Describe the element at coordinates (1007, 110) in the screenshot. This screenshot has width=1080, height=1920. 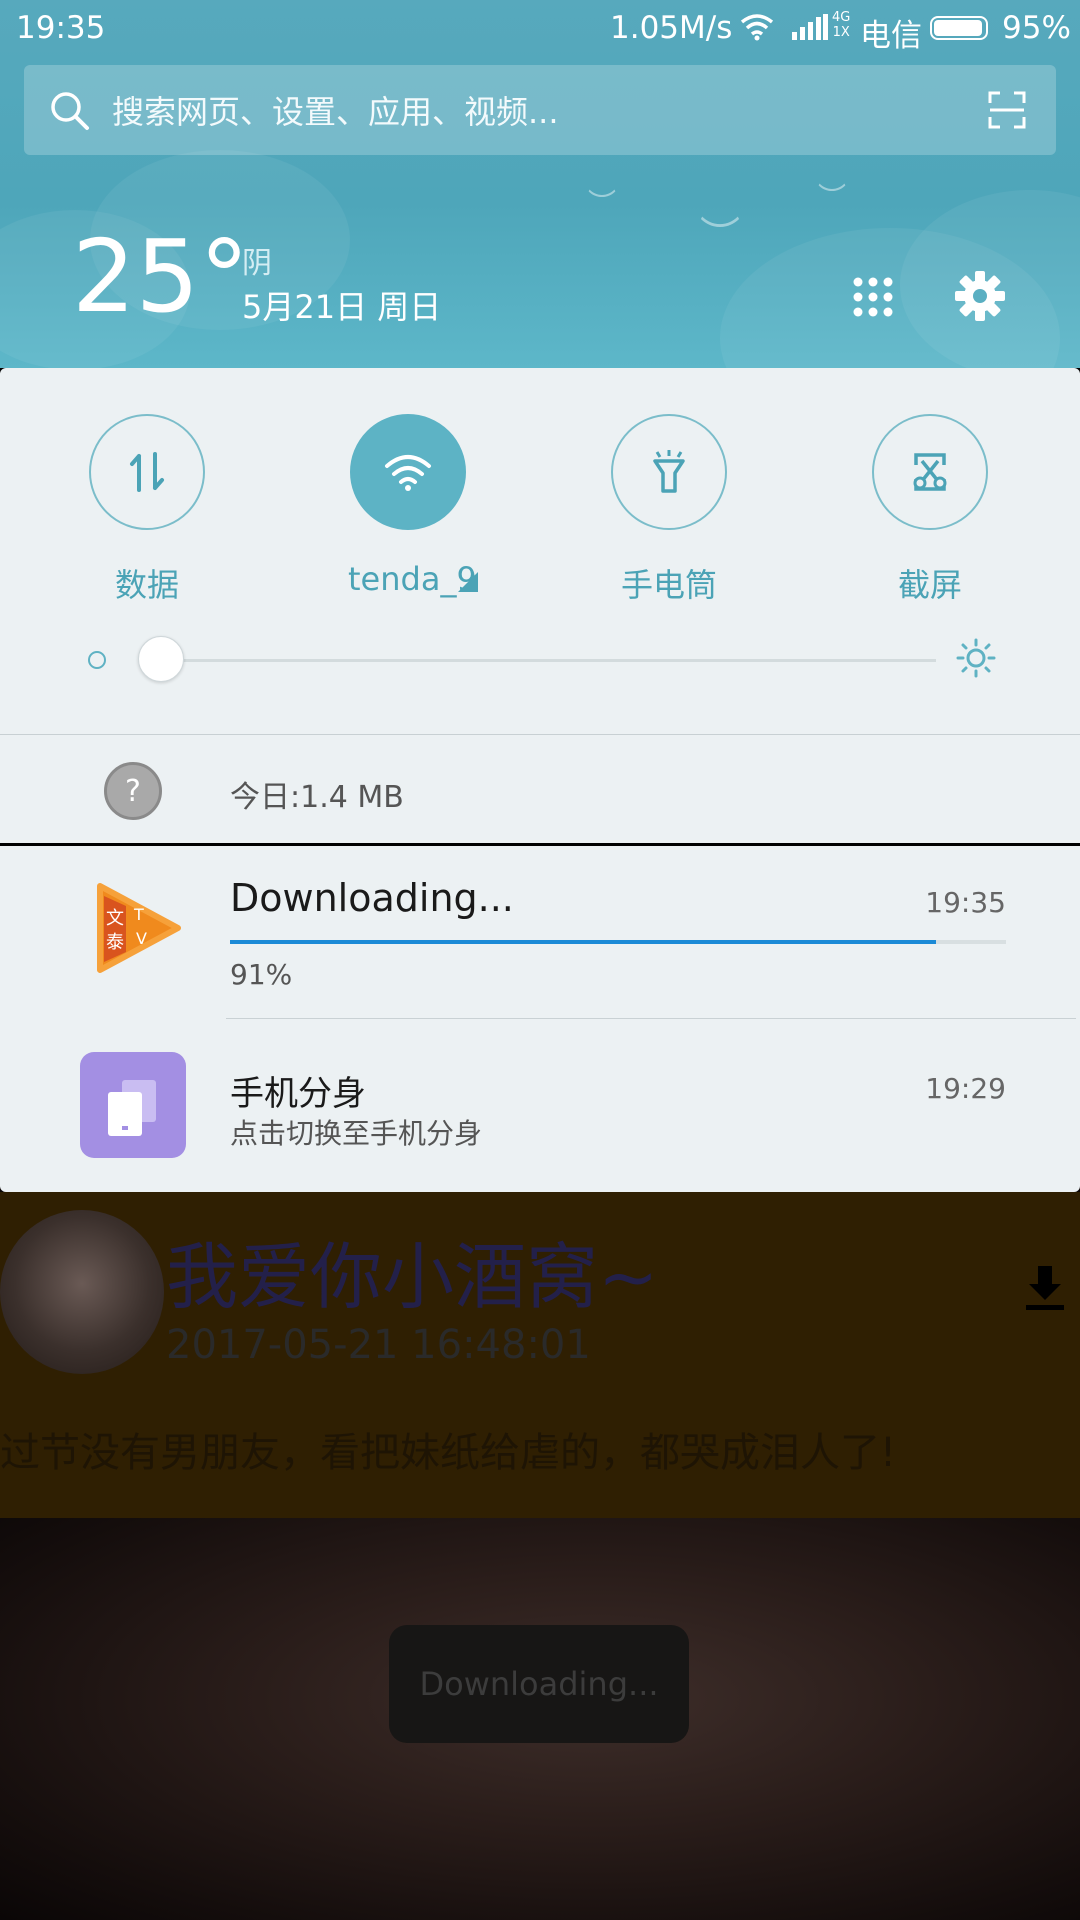
I see `scan-icon` at that location.